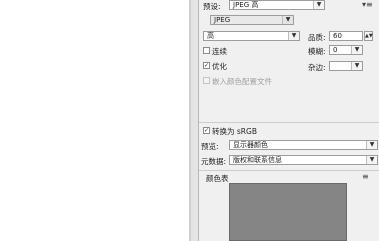 The width and height of the screenshot is (379, 241). What do you see at coordinates (337, 36) in the screenshot?
I see `quality-value: 60` at bounding box center [337, 36].